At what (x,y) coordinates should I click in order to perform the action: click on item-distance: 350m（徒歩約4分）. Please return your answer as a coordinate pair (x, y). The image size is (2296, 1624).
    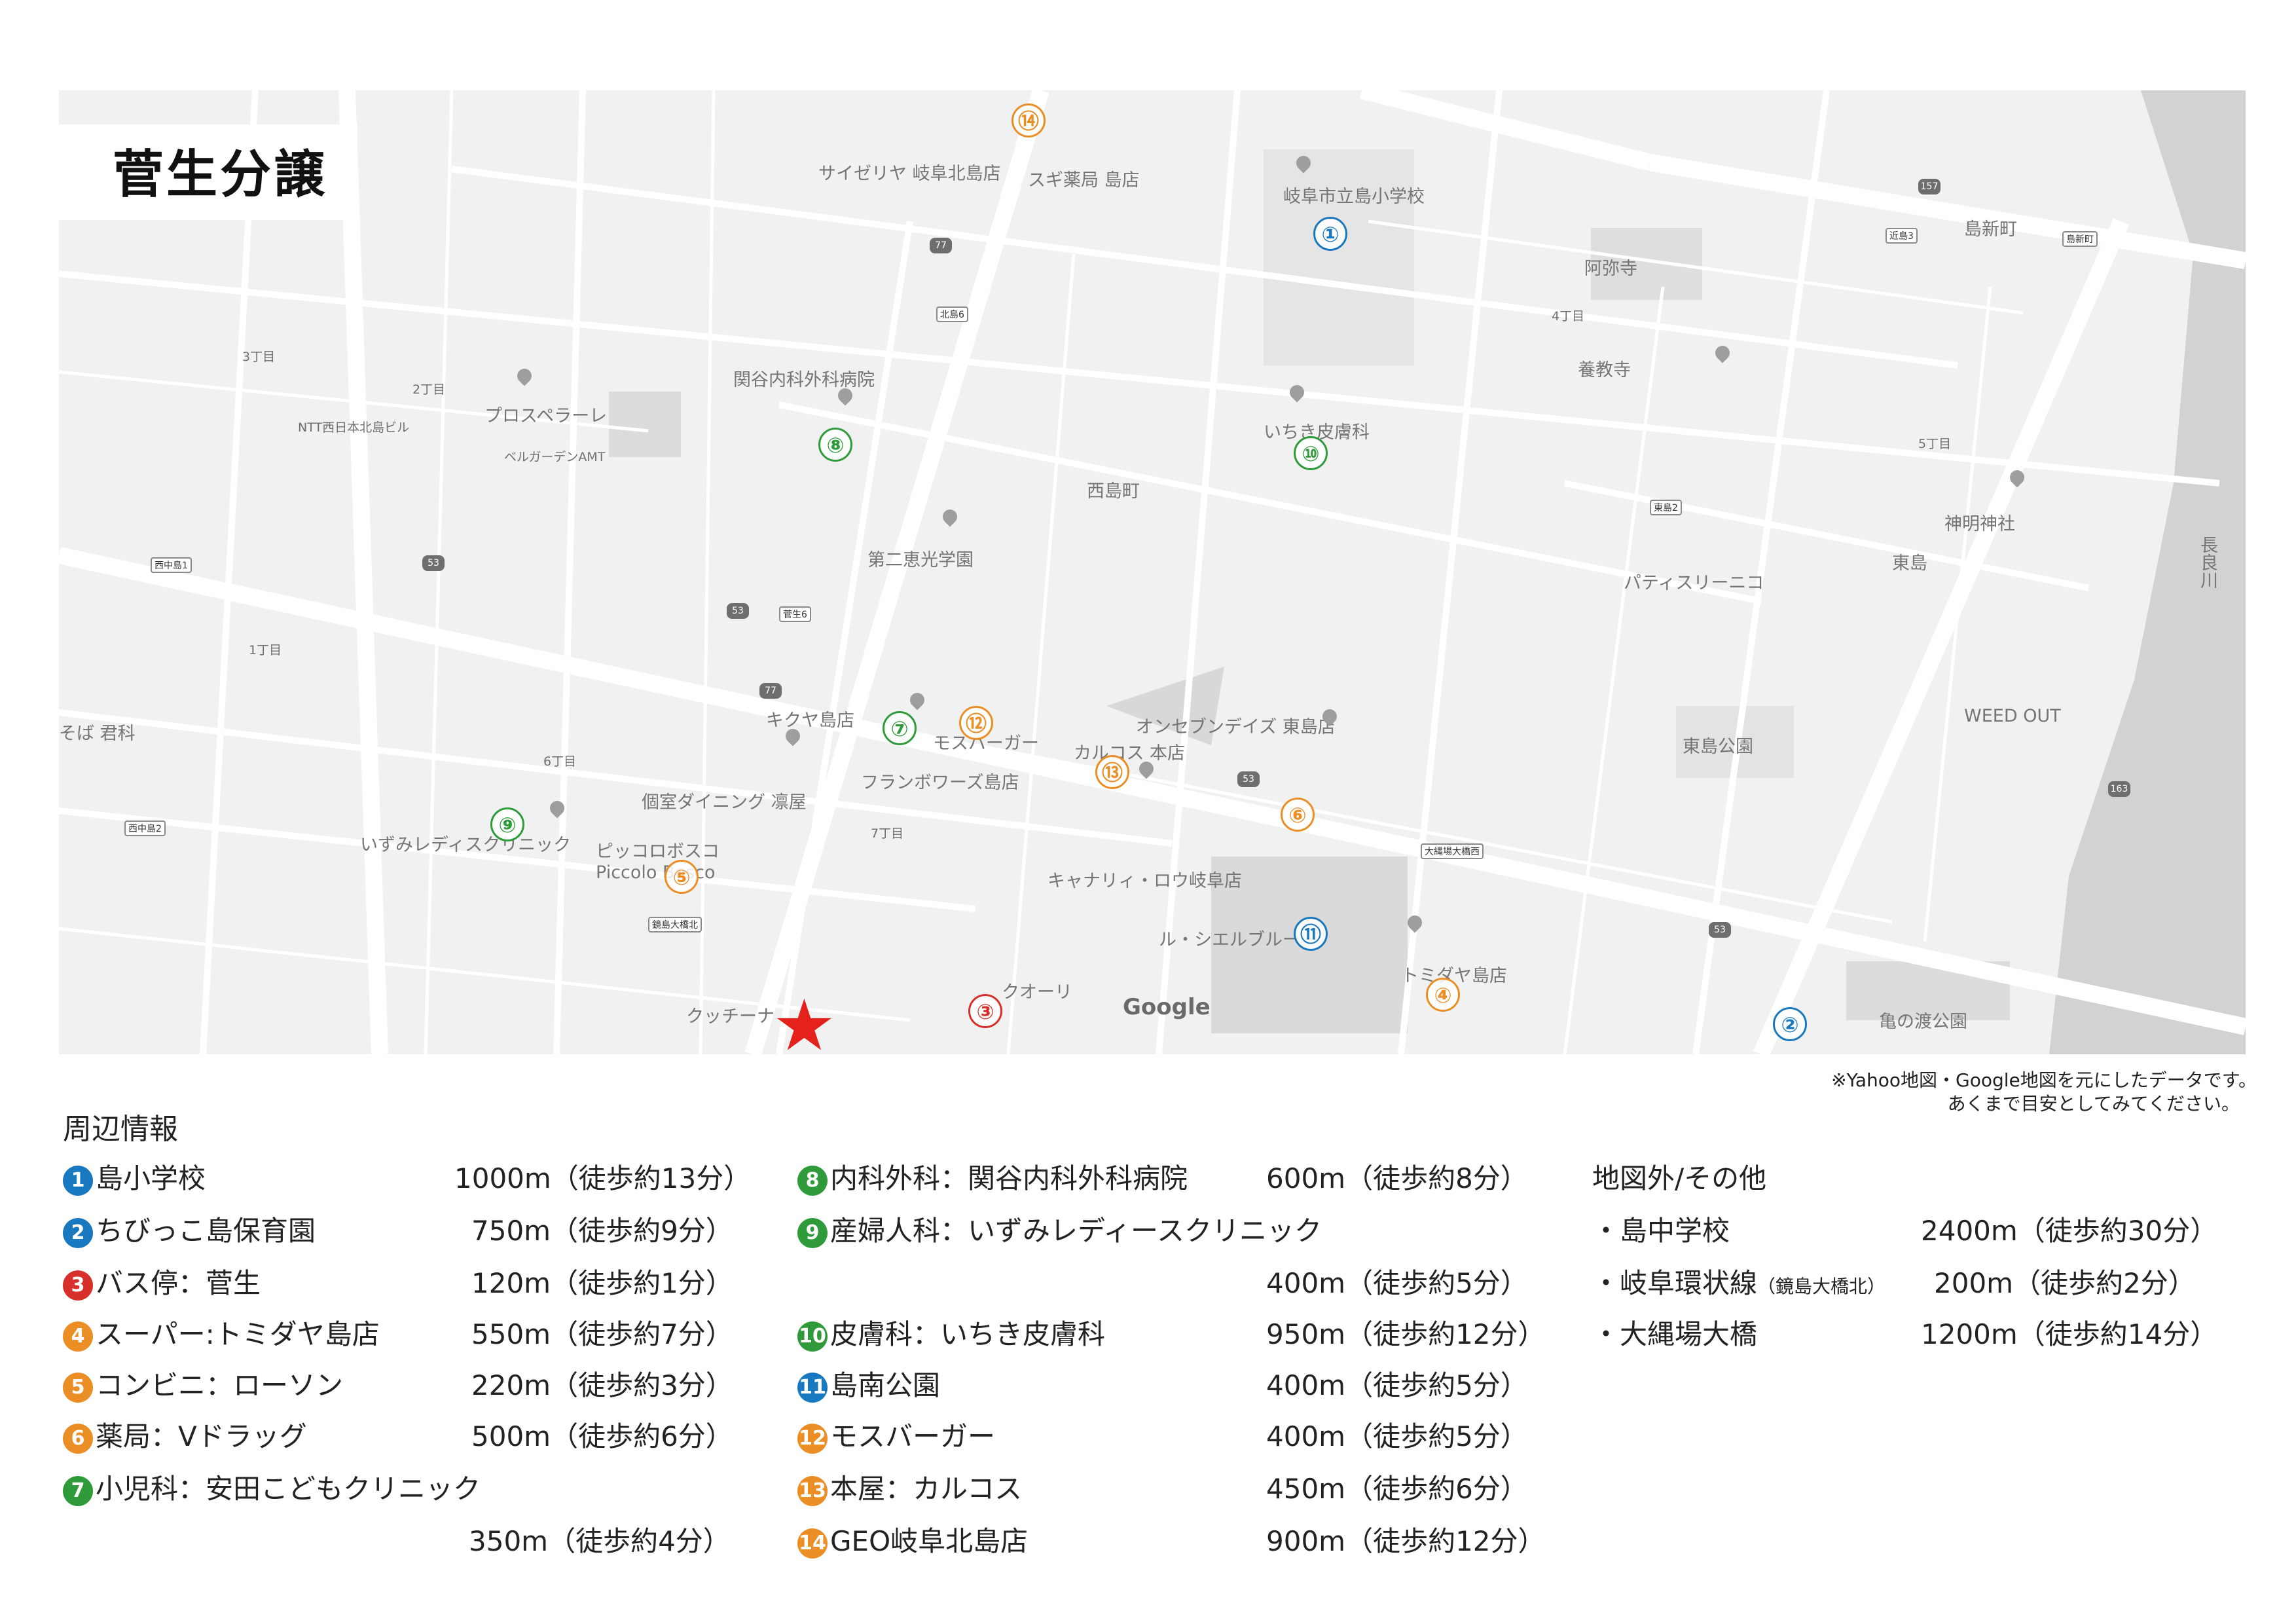
    Looking at the image, I should click on (600, 1541).